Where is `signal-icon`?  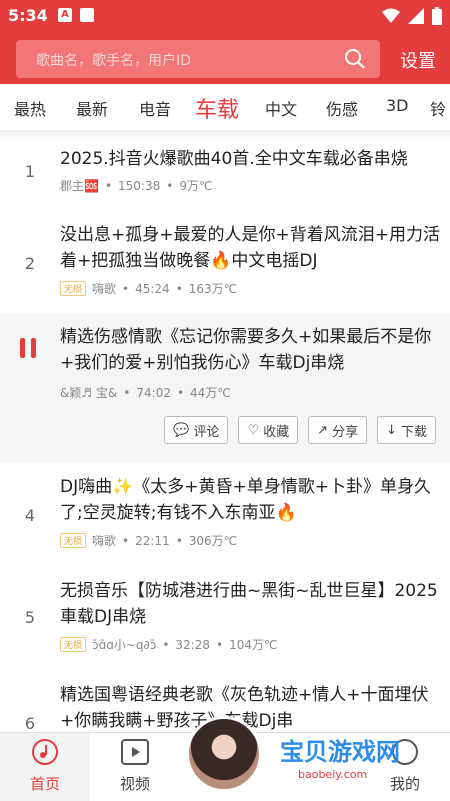 signal-icon is located at coordinates (416, 16).